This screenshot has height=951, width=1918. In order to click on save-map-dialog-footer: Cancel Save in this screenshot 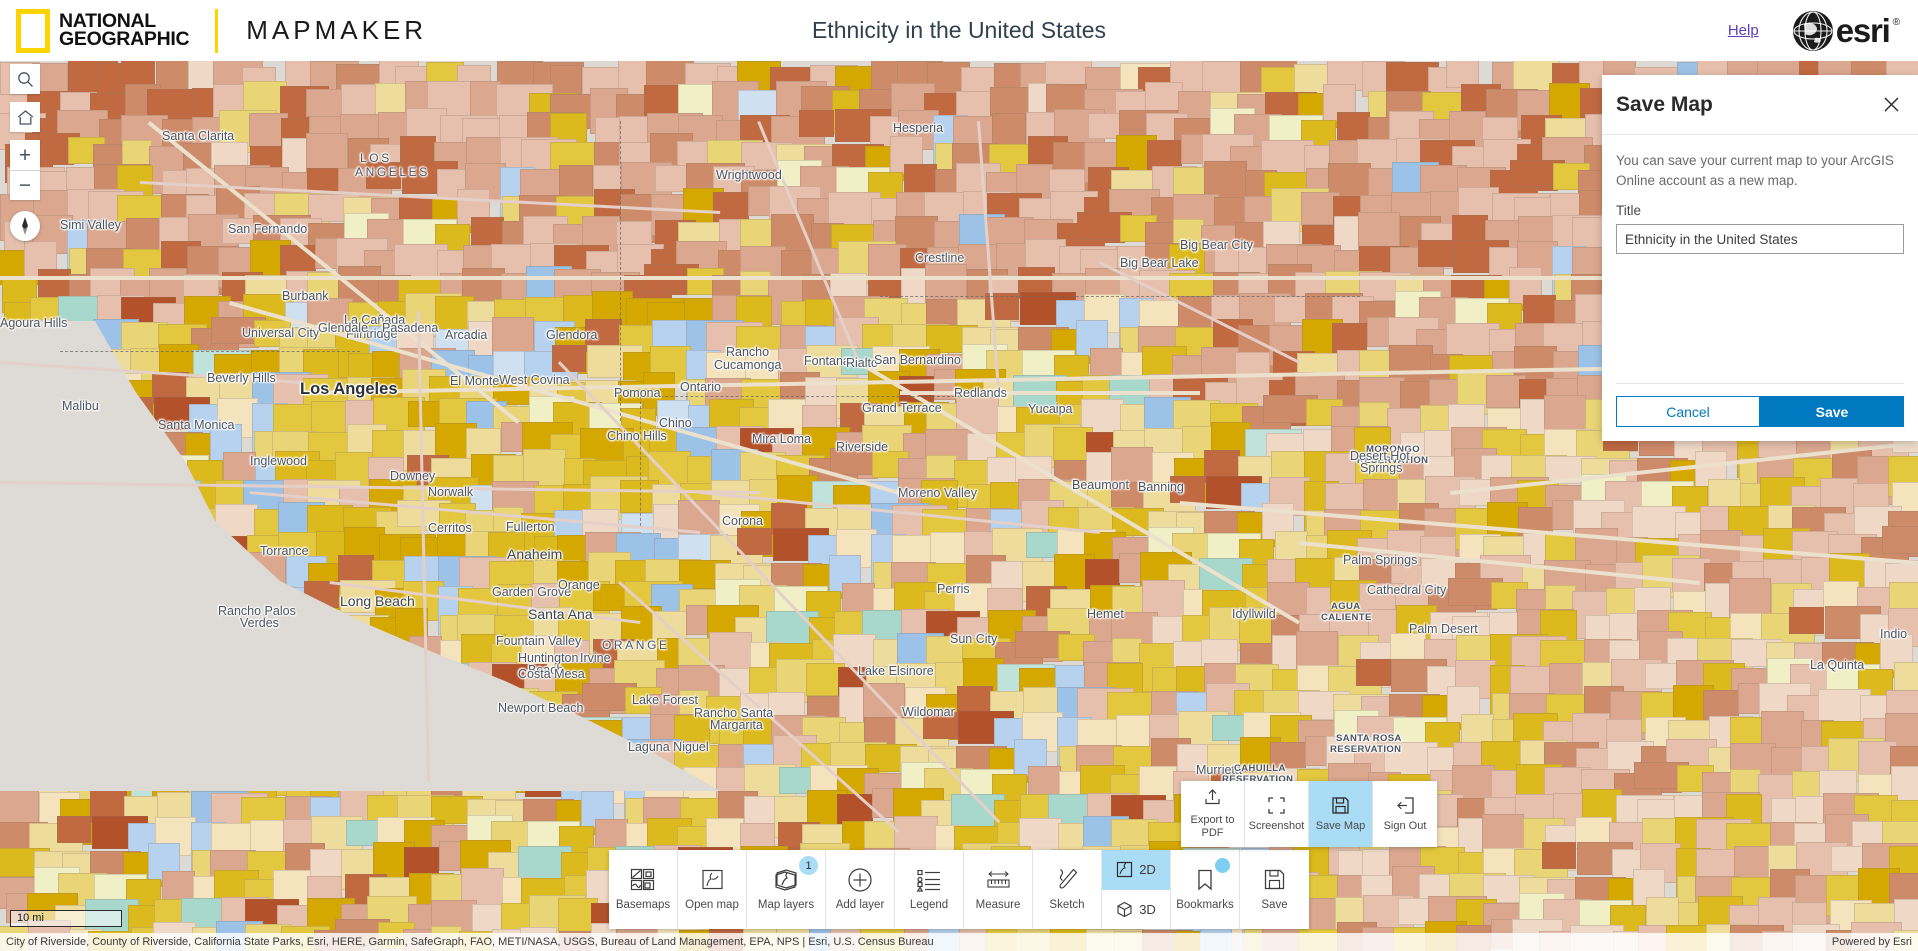, I will do `click(1760, 412)`.